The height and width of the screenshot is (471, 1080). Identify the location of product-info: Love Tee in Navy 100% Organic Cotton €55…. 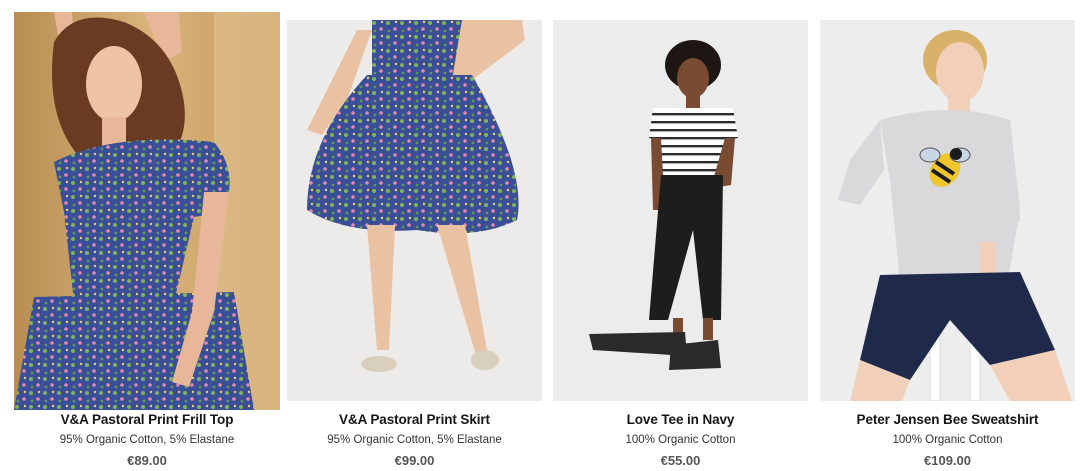
(680, 440).